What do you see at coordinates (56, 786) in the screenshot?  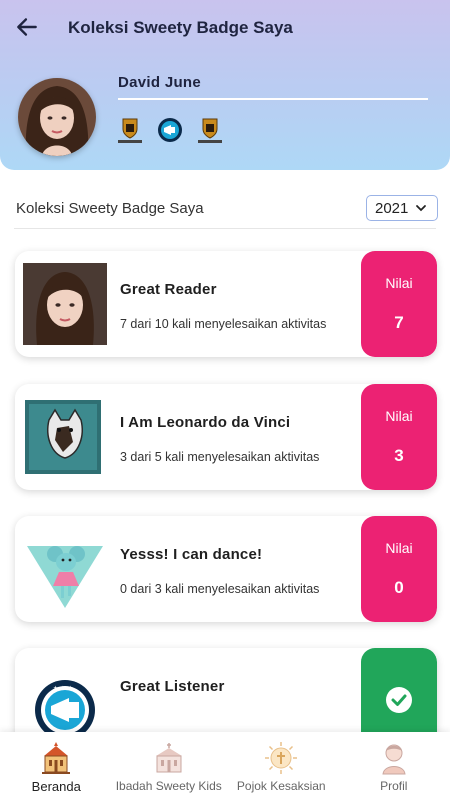 I see `nav-label: Beranda` at bounding box center [56, 786].